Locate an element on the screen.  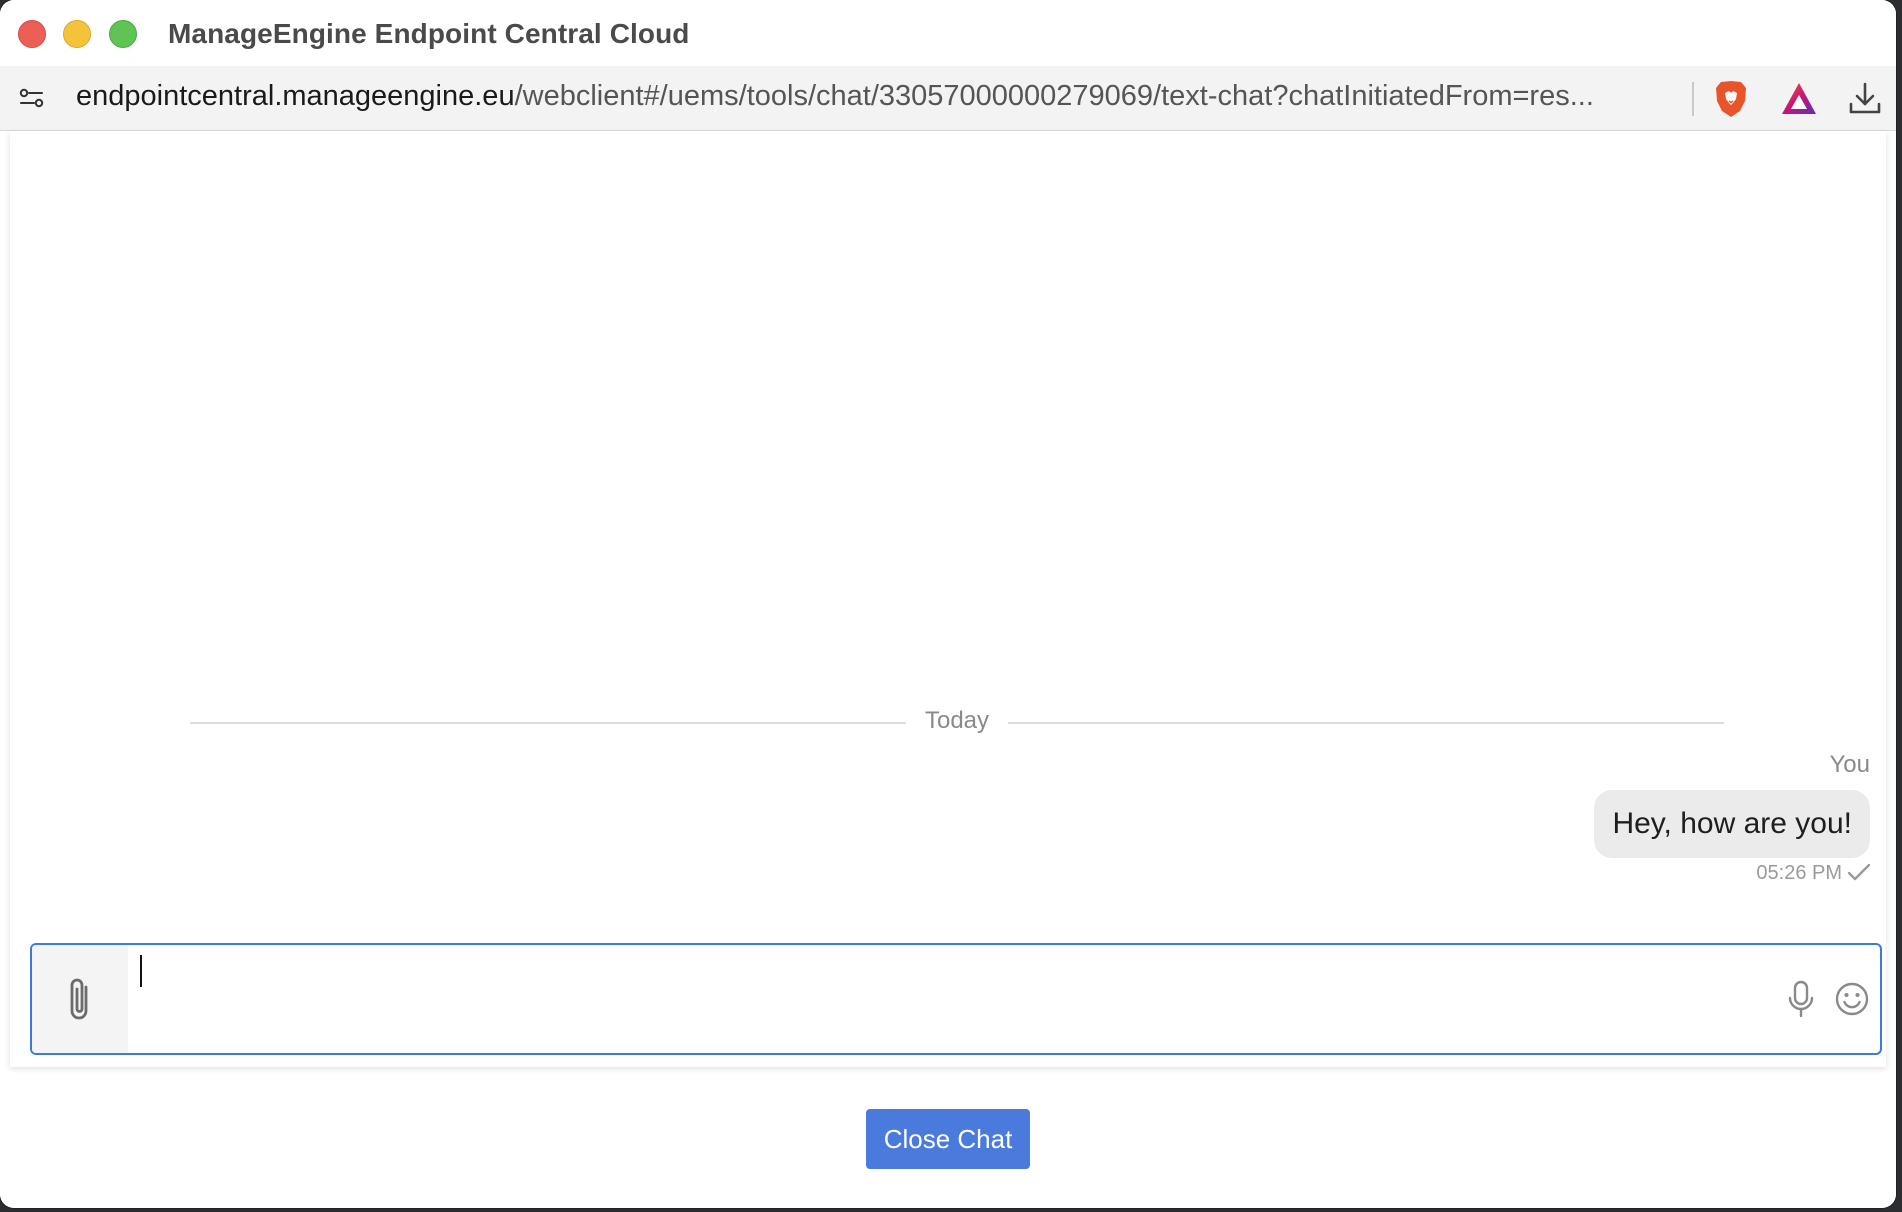
title-bar: ManageEngine Endpoint Central Cloud is located at coordinates (948, 33).